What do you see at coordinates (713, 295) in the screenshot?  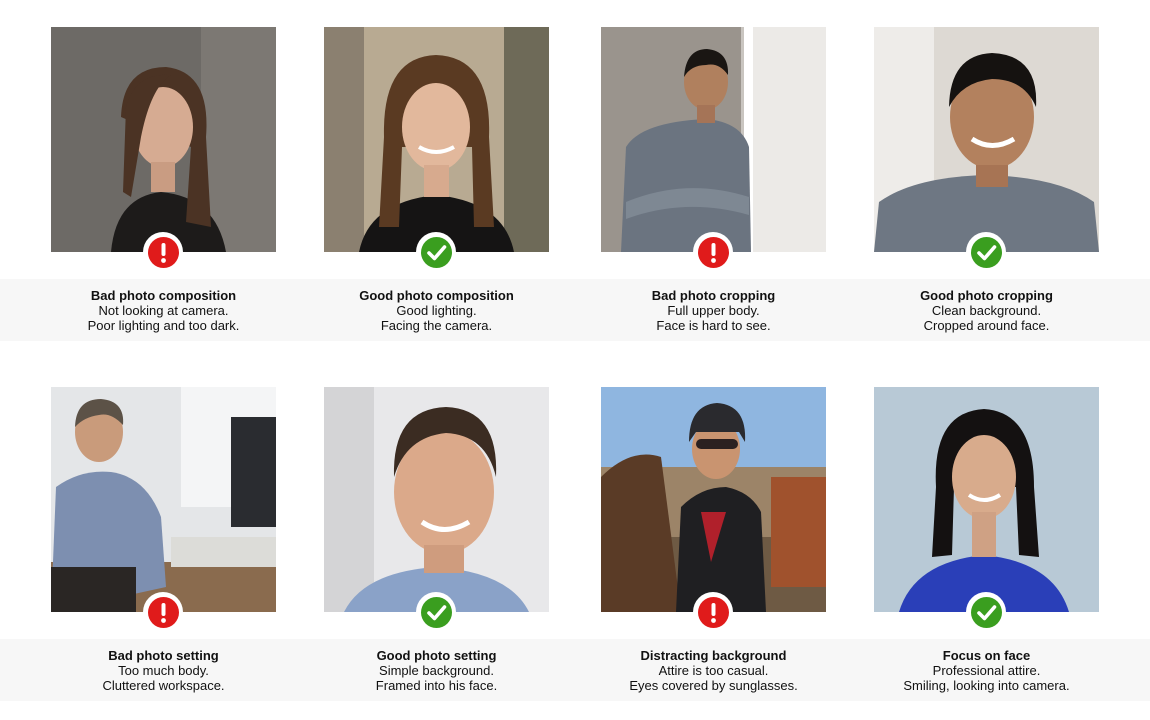 I see `caption-title: Bad photo cropping` at bounding box center [713, 295].